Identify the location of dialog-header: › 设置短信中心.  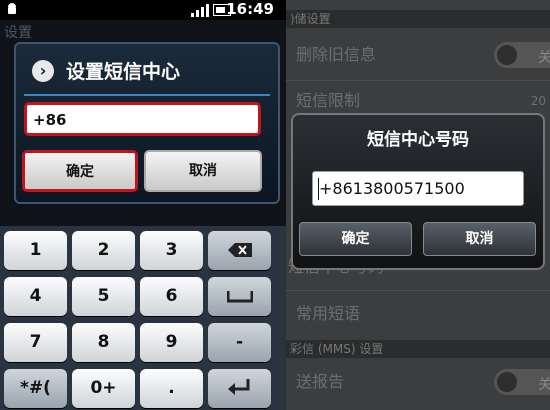
(147, 70).